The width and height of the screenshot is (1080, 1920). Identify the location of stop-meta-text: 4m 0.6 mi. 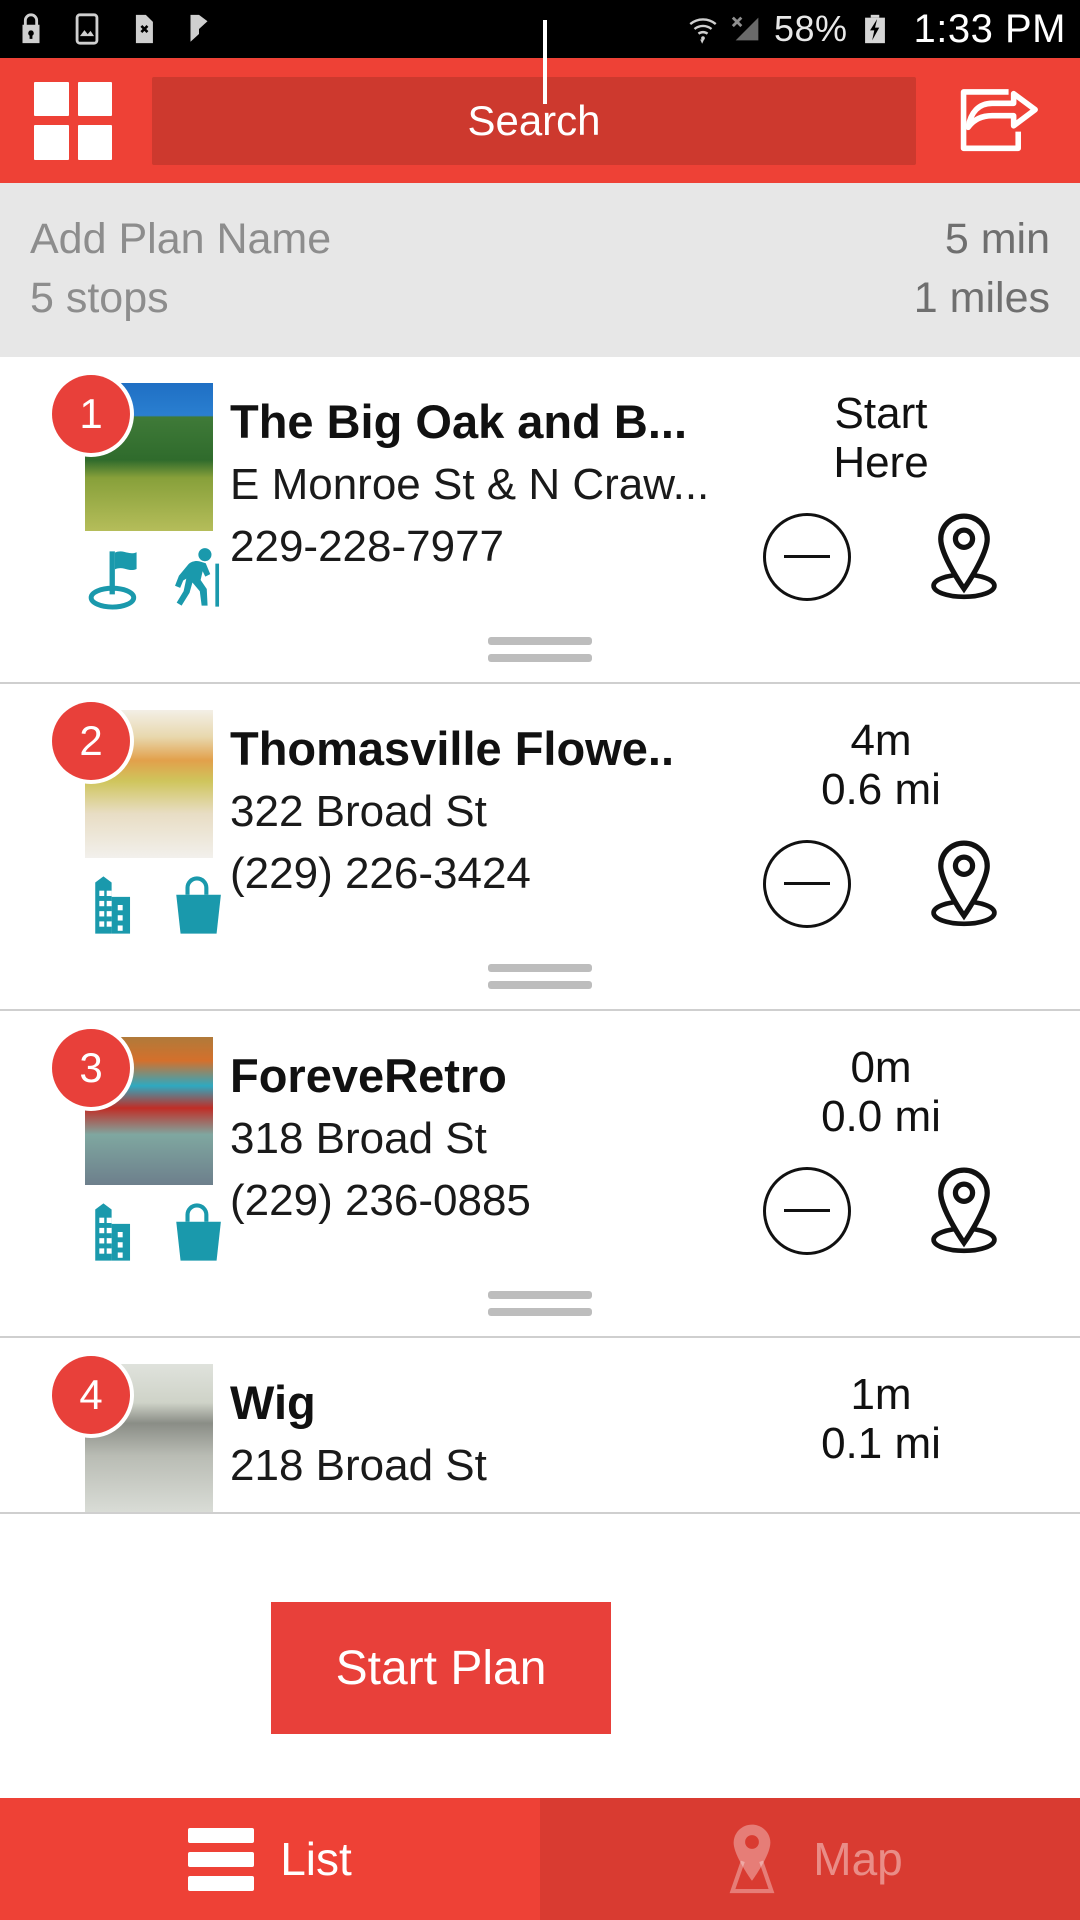
(885, 765).